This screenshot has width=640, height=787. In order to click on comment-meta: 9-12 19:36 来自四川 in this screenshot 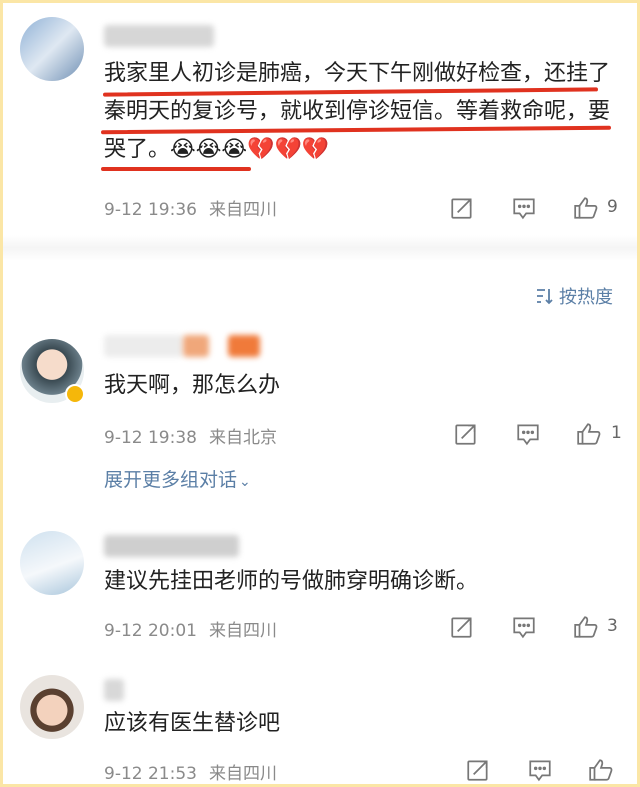, I will do `click(196, 207)`.